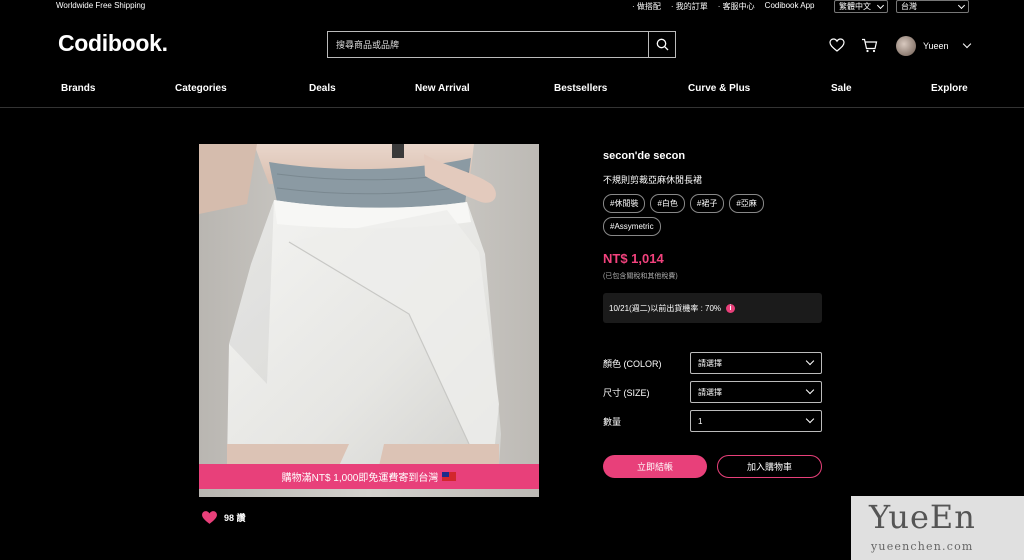  Describe the element at coordinates (909, 6) in the screenshot. I see `region-value: 台灣` at that location.